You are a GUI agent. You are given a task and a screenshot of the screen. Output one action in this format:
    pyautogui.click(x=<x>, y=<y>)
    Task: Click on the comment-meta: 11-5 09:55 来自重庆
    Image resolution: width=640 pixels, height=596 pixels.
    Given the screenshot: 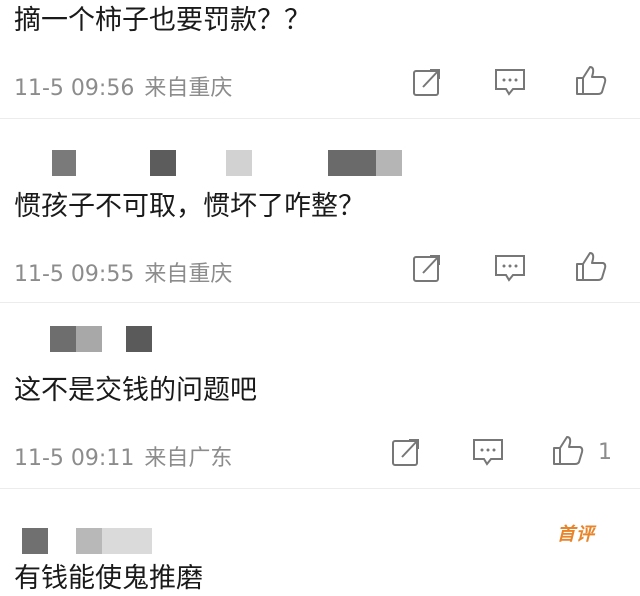 What is the action you would take?
    pyautogui.click(x=123, y=272)
    